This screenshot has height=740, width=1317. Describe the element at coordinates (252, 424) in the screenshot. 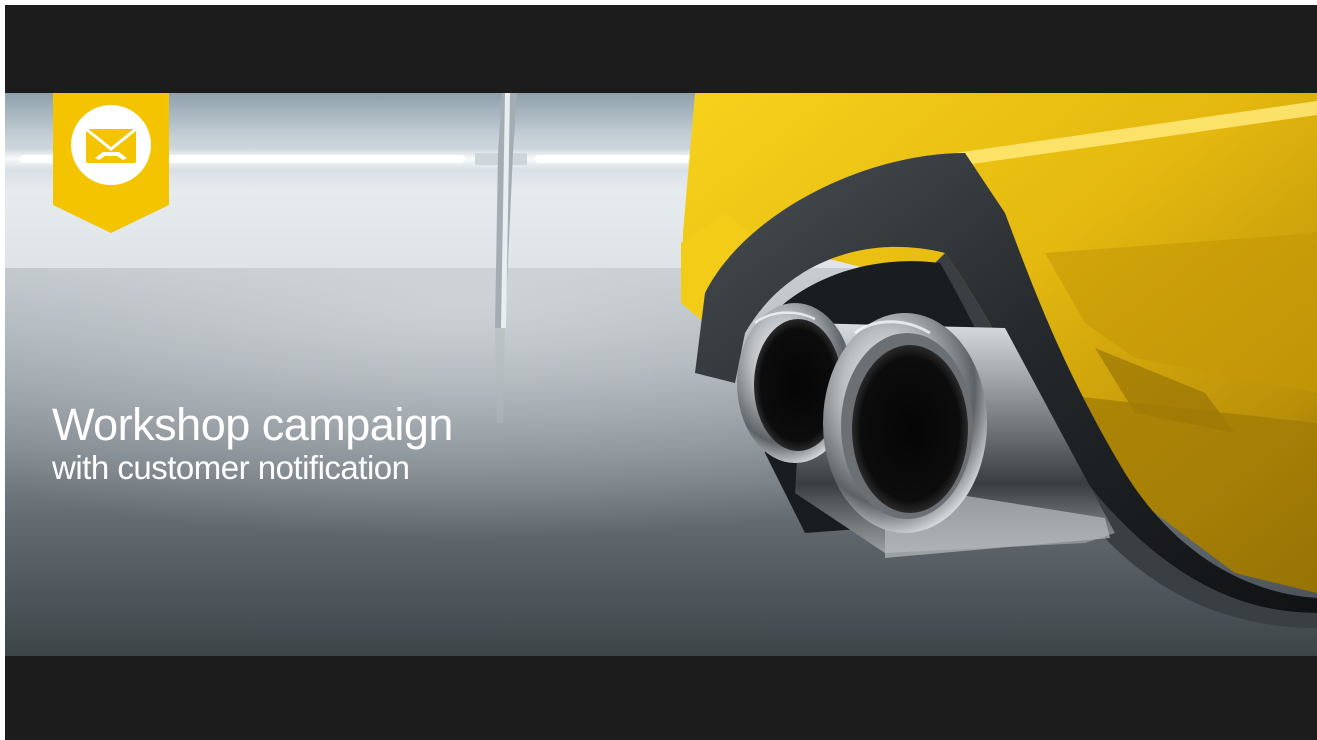

I see `campaign-title: Workshop campaign` at that location.